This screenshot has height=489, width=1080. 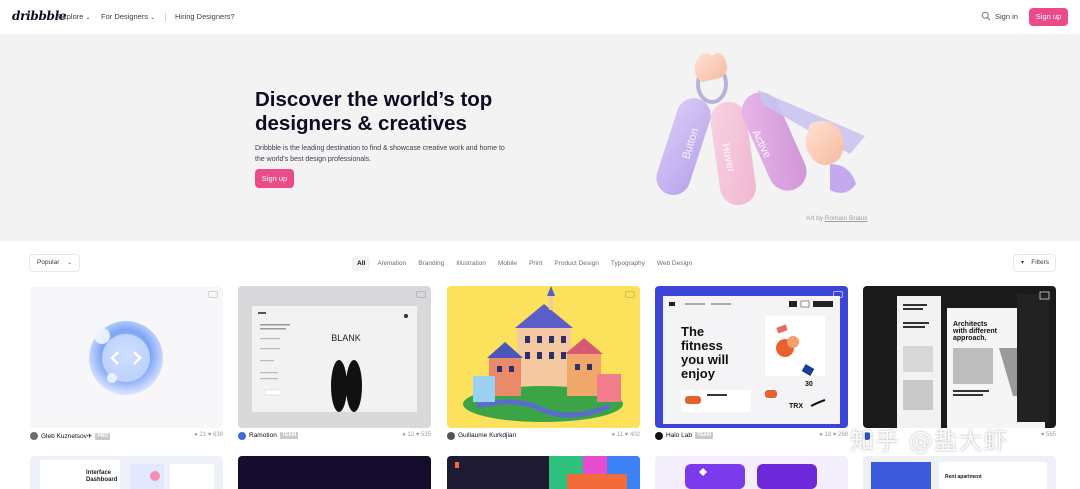 What do you see at coordinates (843, 178) in the screenshot?
I see `sleeve` at bounding box center [843, 178].